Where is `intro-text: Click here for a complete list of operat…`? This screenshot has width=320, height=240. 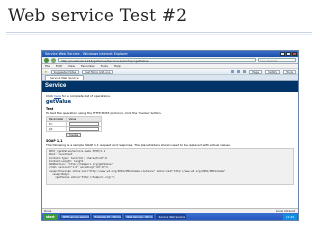
intro-text: Click here for a complete list of operat… is located at coordinates (170, 96).